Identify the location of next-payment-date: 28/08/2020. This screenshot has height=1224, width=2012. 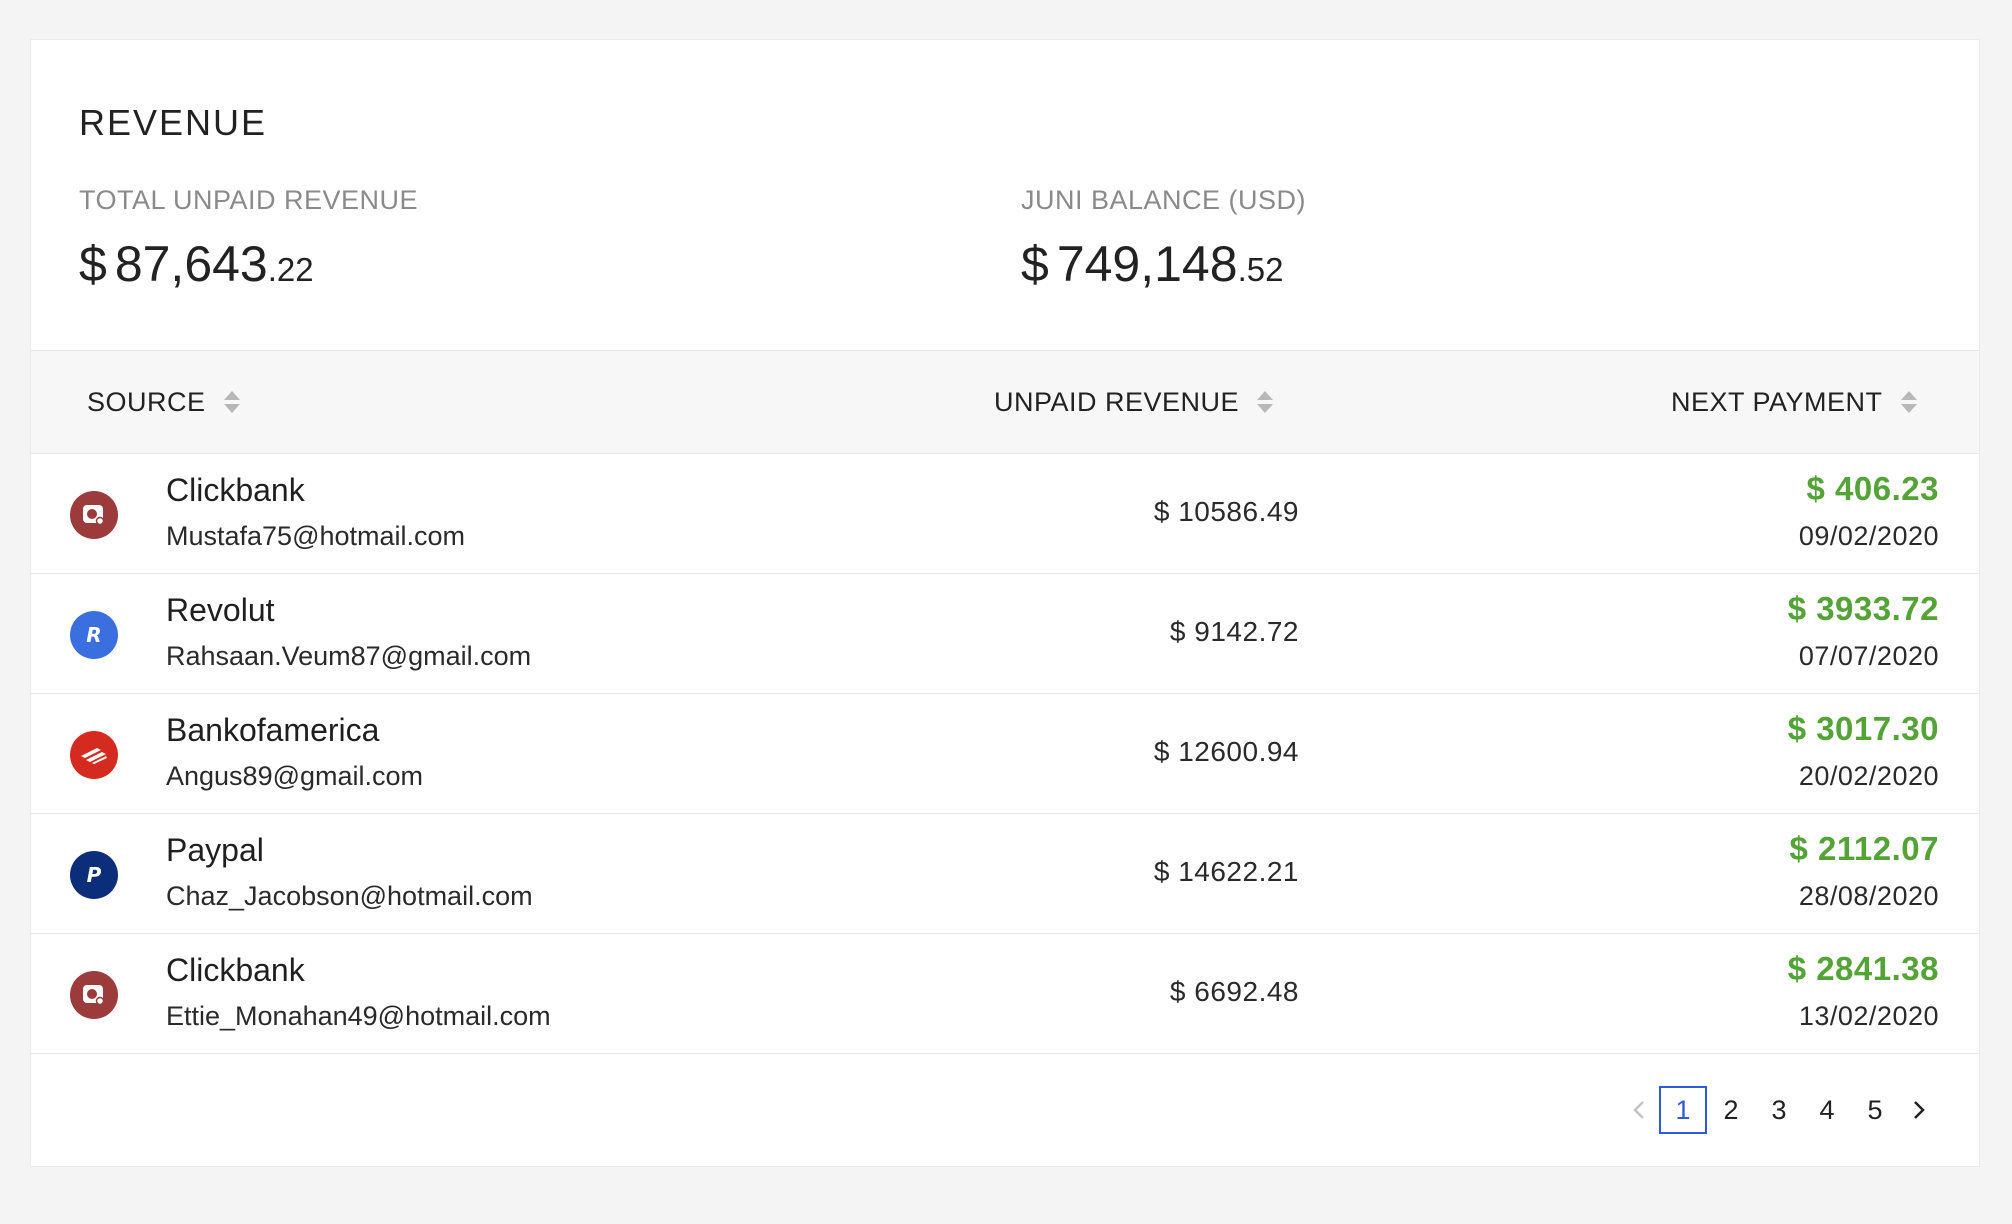
(1868, 896).